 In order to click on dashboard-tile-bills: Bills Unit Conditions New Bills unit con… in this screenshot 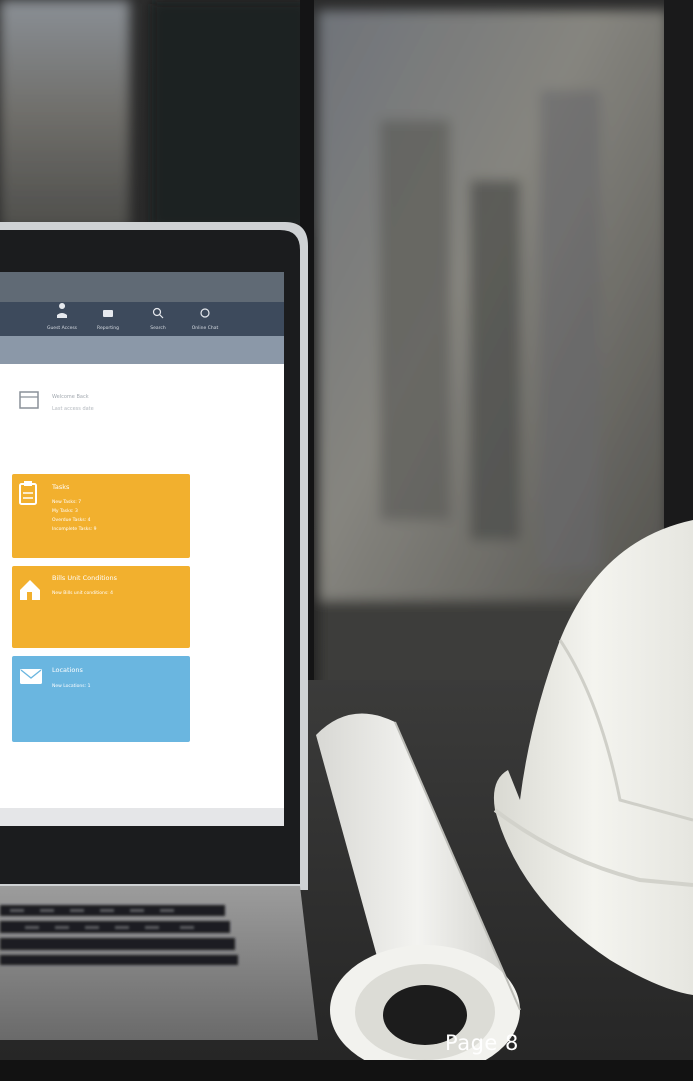, I will do `click(101, 607)`.